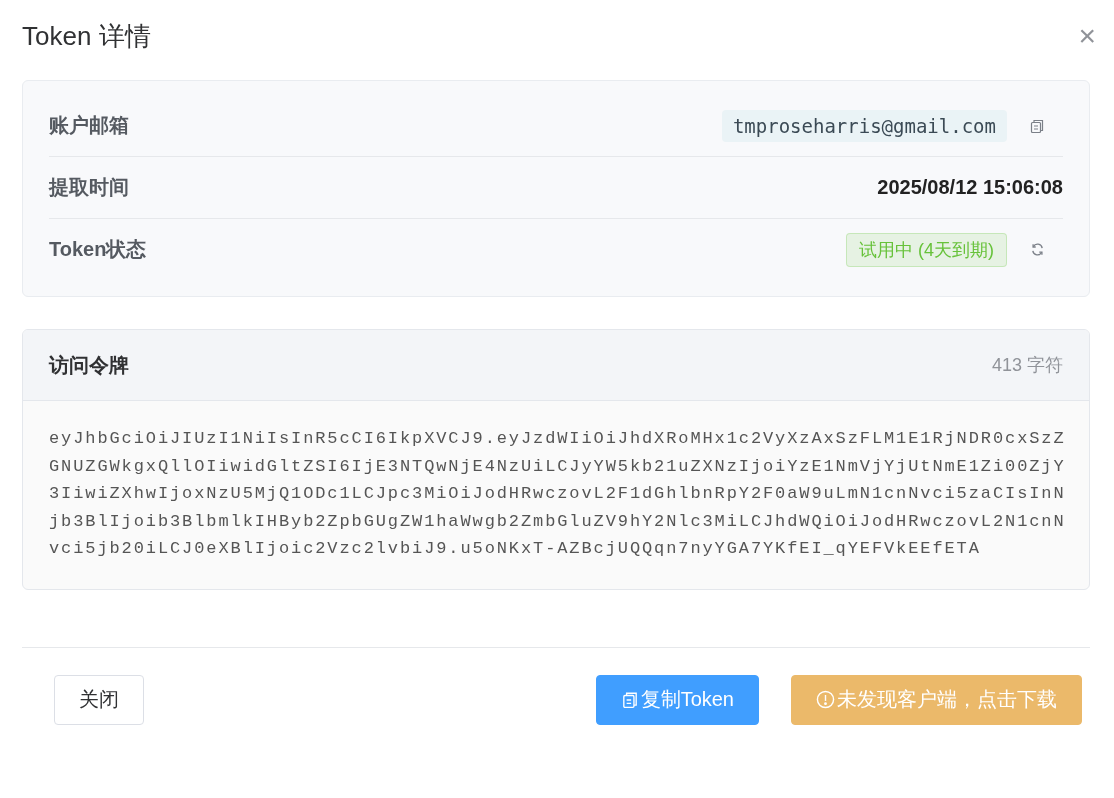 The height and width of the screenshot is (798, 1114). I want to click on download-client-button: 未发现客户端，点击下载, so click(936, 699).